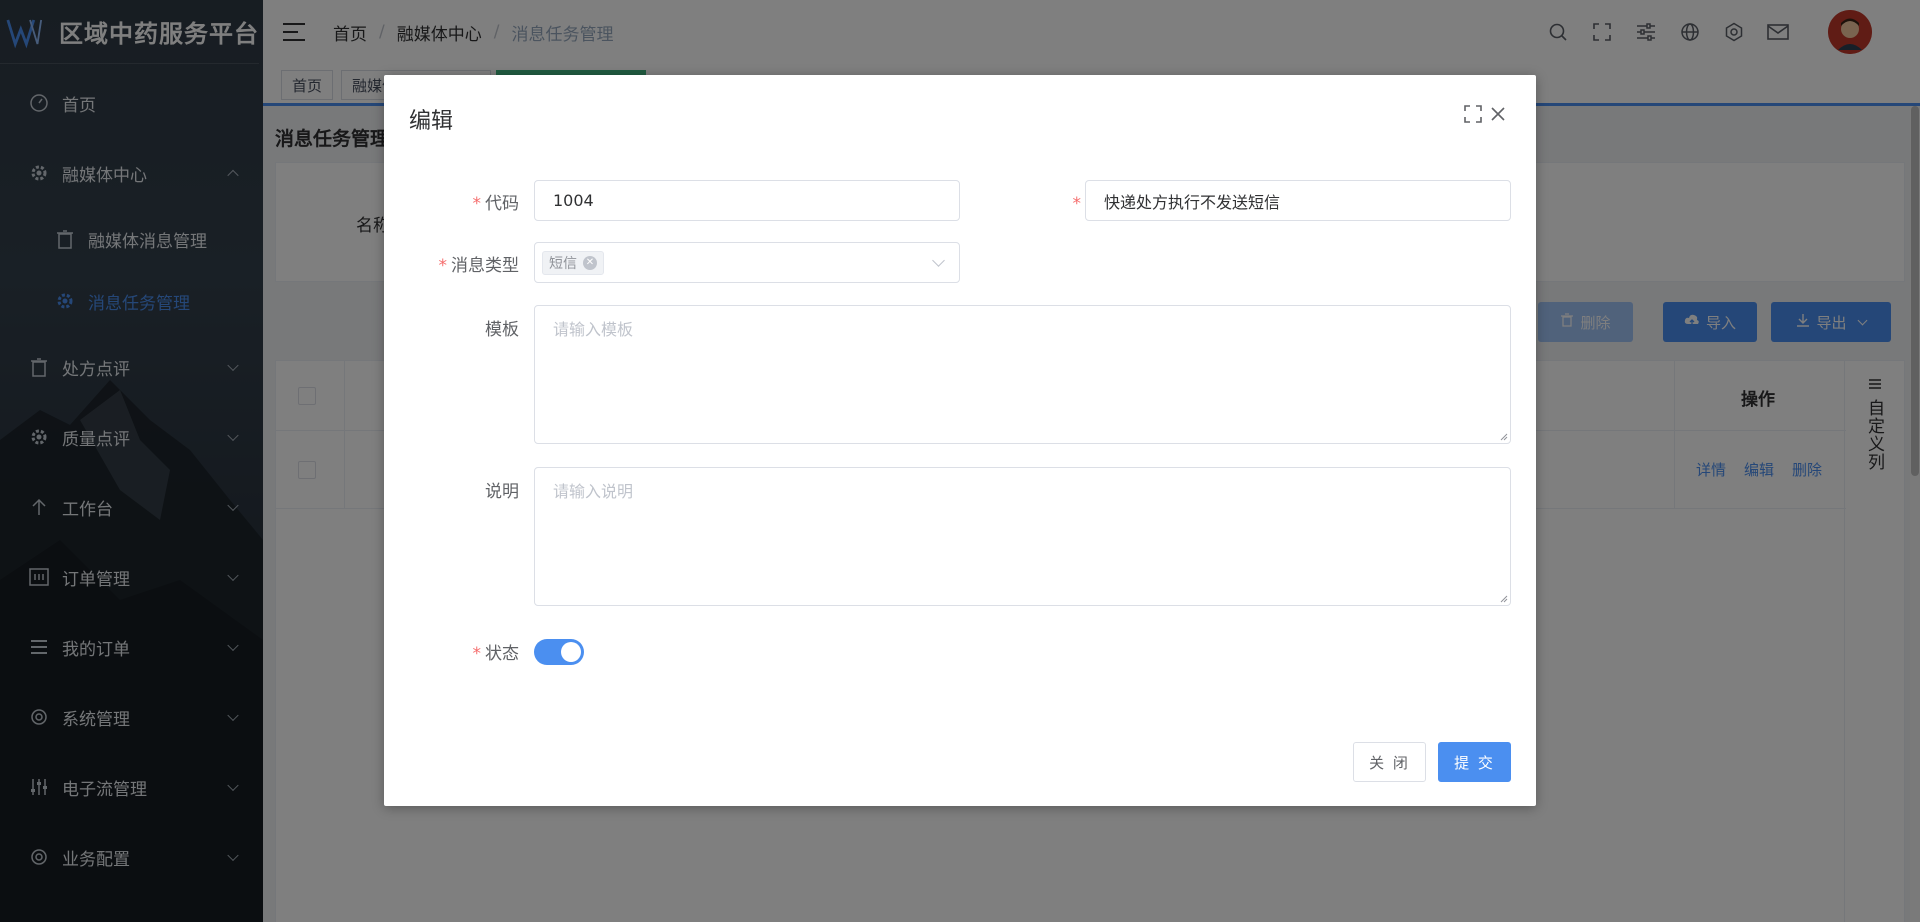 This screenshot has height=922, width=1920. I want to click on tag-remove-icon: ✕, so click(590, 262).